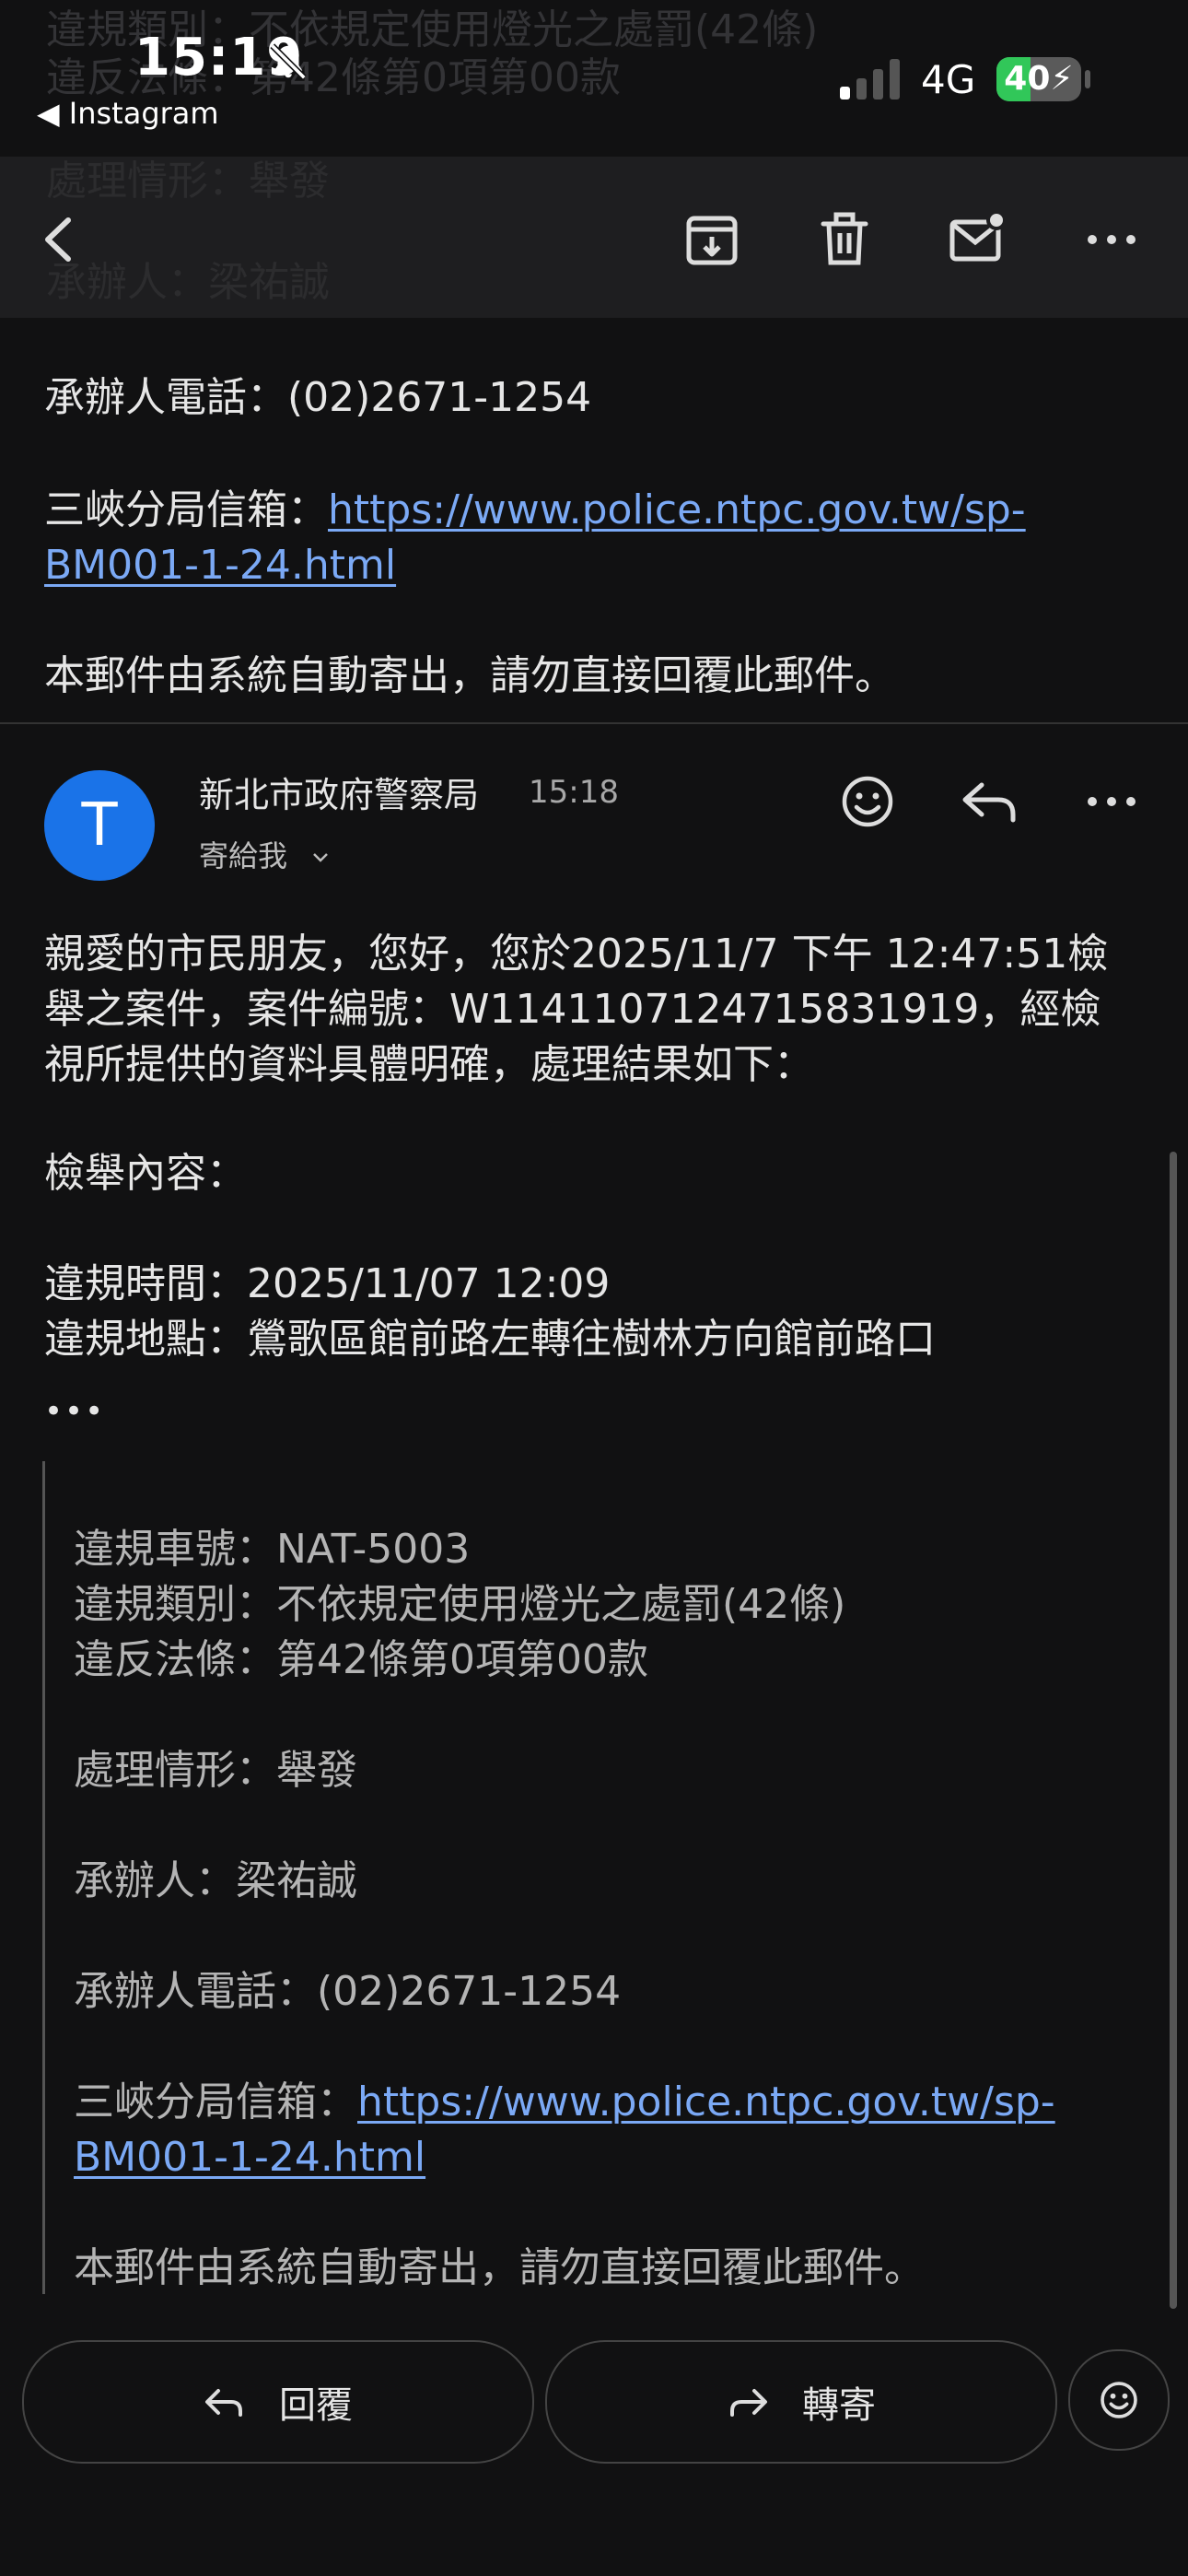 The height and width of the screenshot is (2576, 1188). I want to click on mail-toolbar: 處理情形：舉發 承辦人：梁祐誠, so click(594, 237).